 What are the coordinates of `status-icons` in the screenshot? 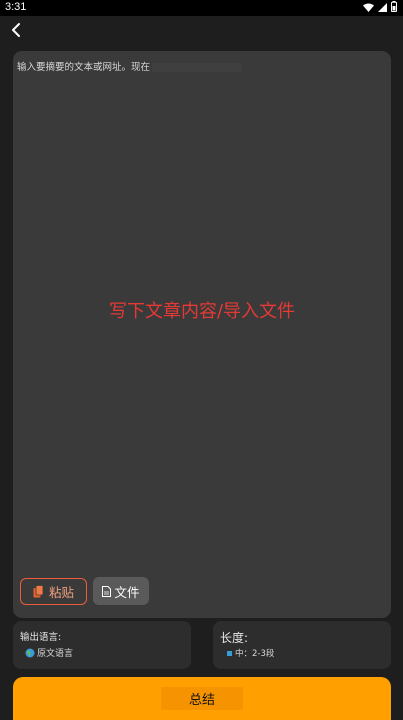 It's located at (380, 8).